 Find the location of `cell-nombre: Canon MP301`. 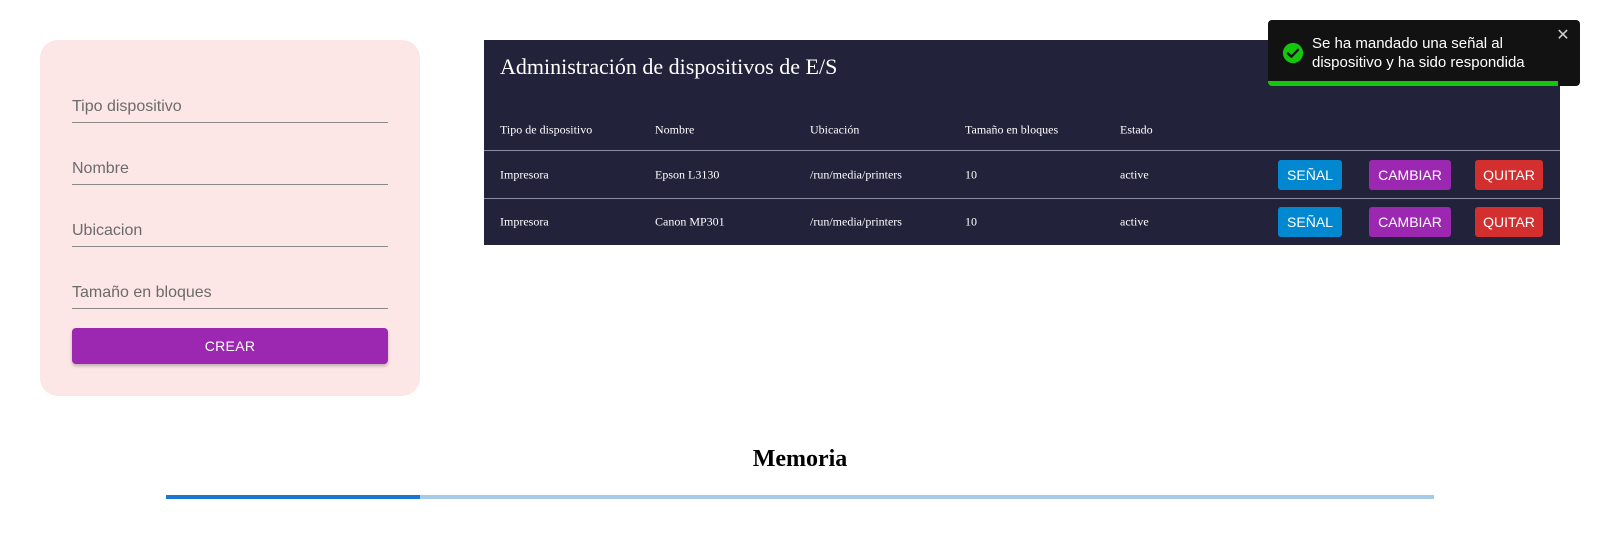

cell-nombre: Canon MP301 is located at coordinates (690, 221).